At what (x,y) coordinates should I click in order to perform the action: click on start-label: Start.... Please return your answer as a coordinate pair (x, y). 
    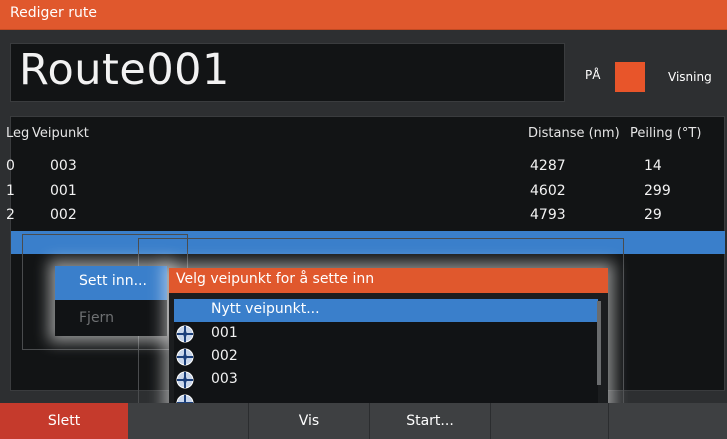
    Looking at the image, I should click on (430, 421).